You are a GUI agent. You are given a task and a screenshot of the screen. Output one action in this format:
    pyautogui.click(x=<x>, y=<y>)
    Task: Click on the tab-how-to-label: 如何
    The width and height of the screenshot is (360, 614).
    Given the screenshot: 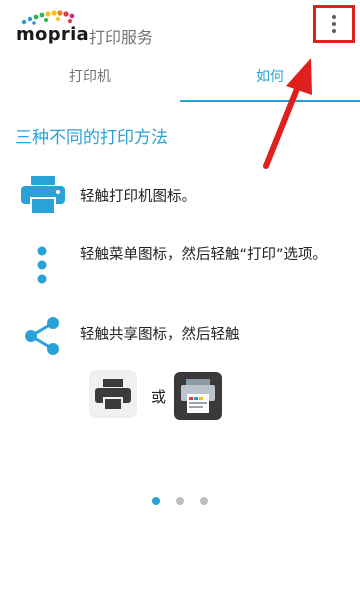 What is the action you would take?
    pyautogui.click(x=270, y=77)
    